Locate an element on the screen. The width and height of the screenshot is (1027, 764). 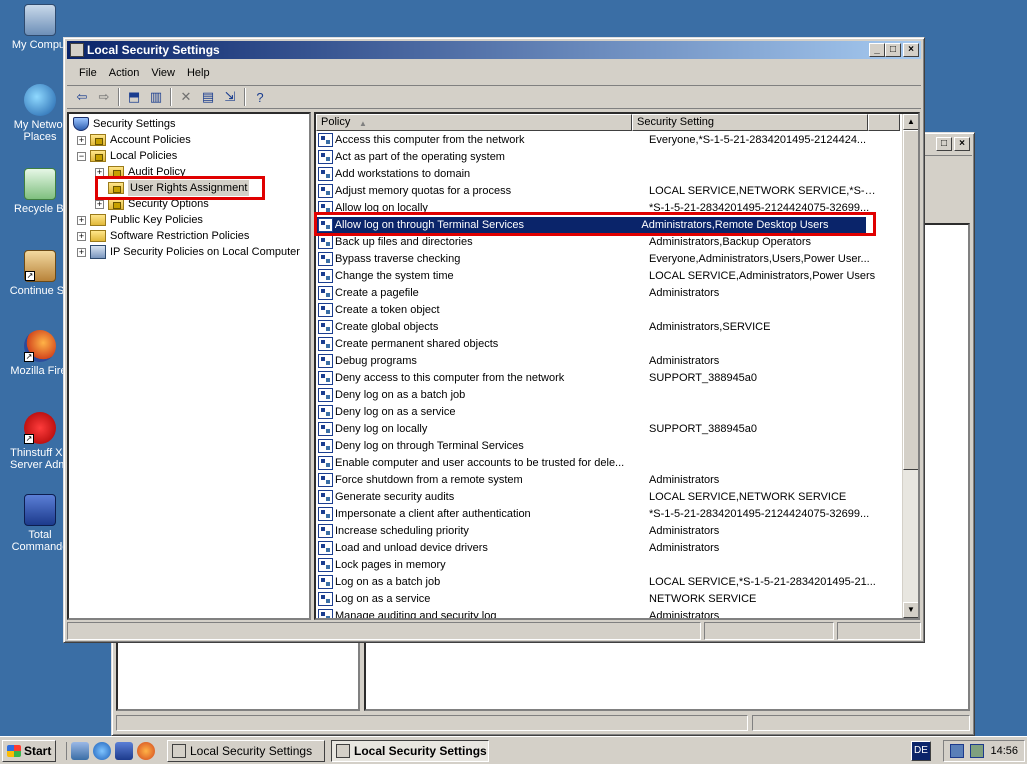
folder-icon is located at coordinates (98, 156).